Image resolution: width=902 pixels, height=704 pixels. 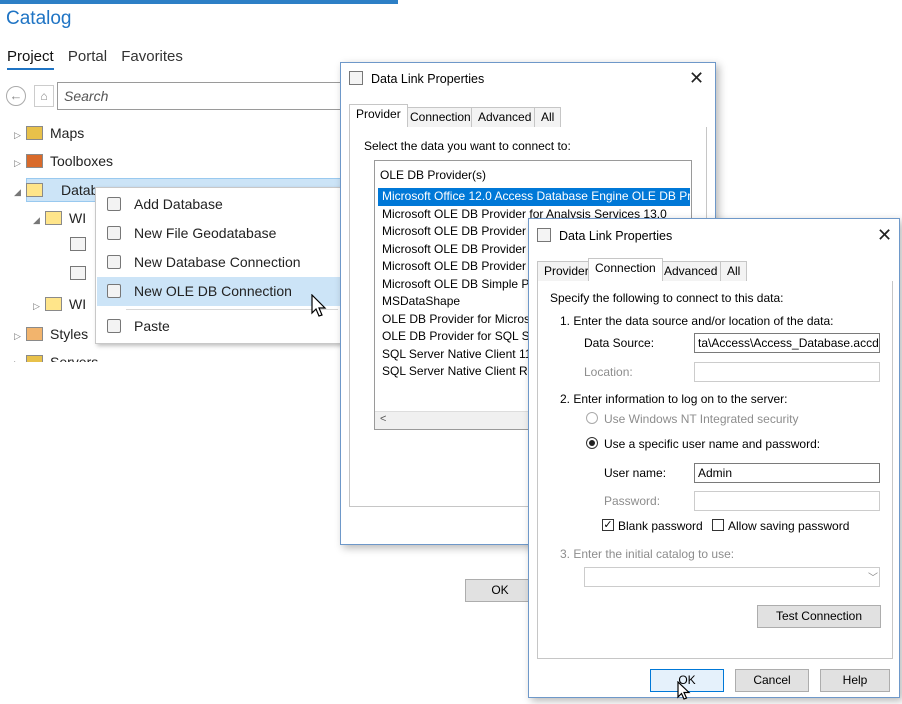 I want to click on tab-favorites: Favorites, so click(x=152, y=56).